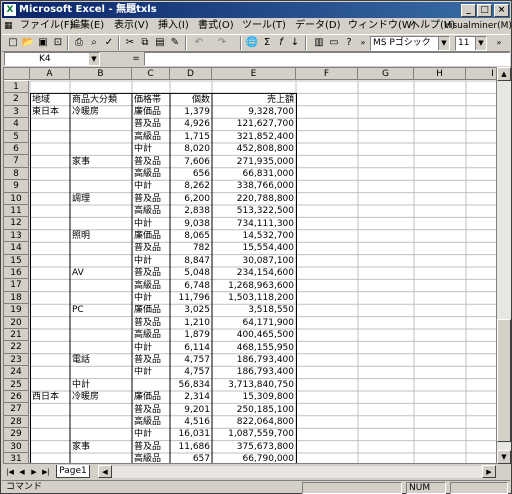 Image resolution: width=512 pixels, height=494 pixels. I want to click on column-header-b: B, so click(101, 74).